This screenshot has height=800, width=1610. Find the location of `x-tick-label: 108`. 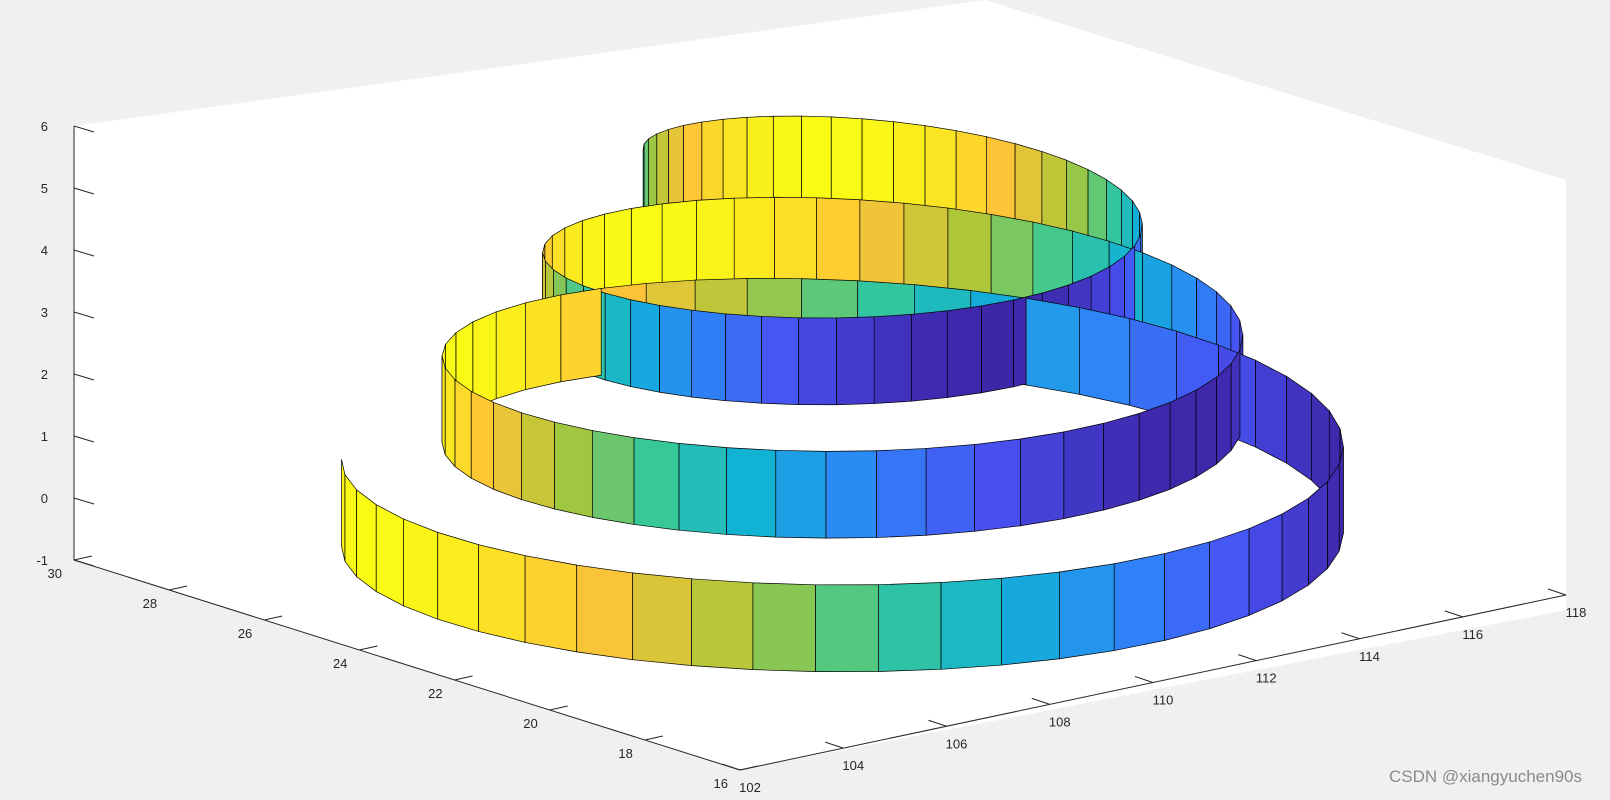

x-tick-label: 108 is located at coordinates (1060, 721).